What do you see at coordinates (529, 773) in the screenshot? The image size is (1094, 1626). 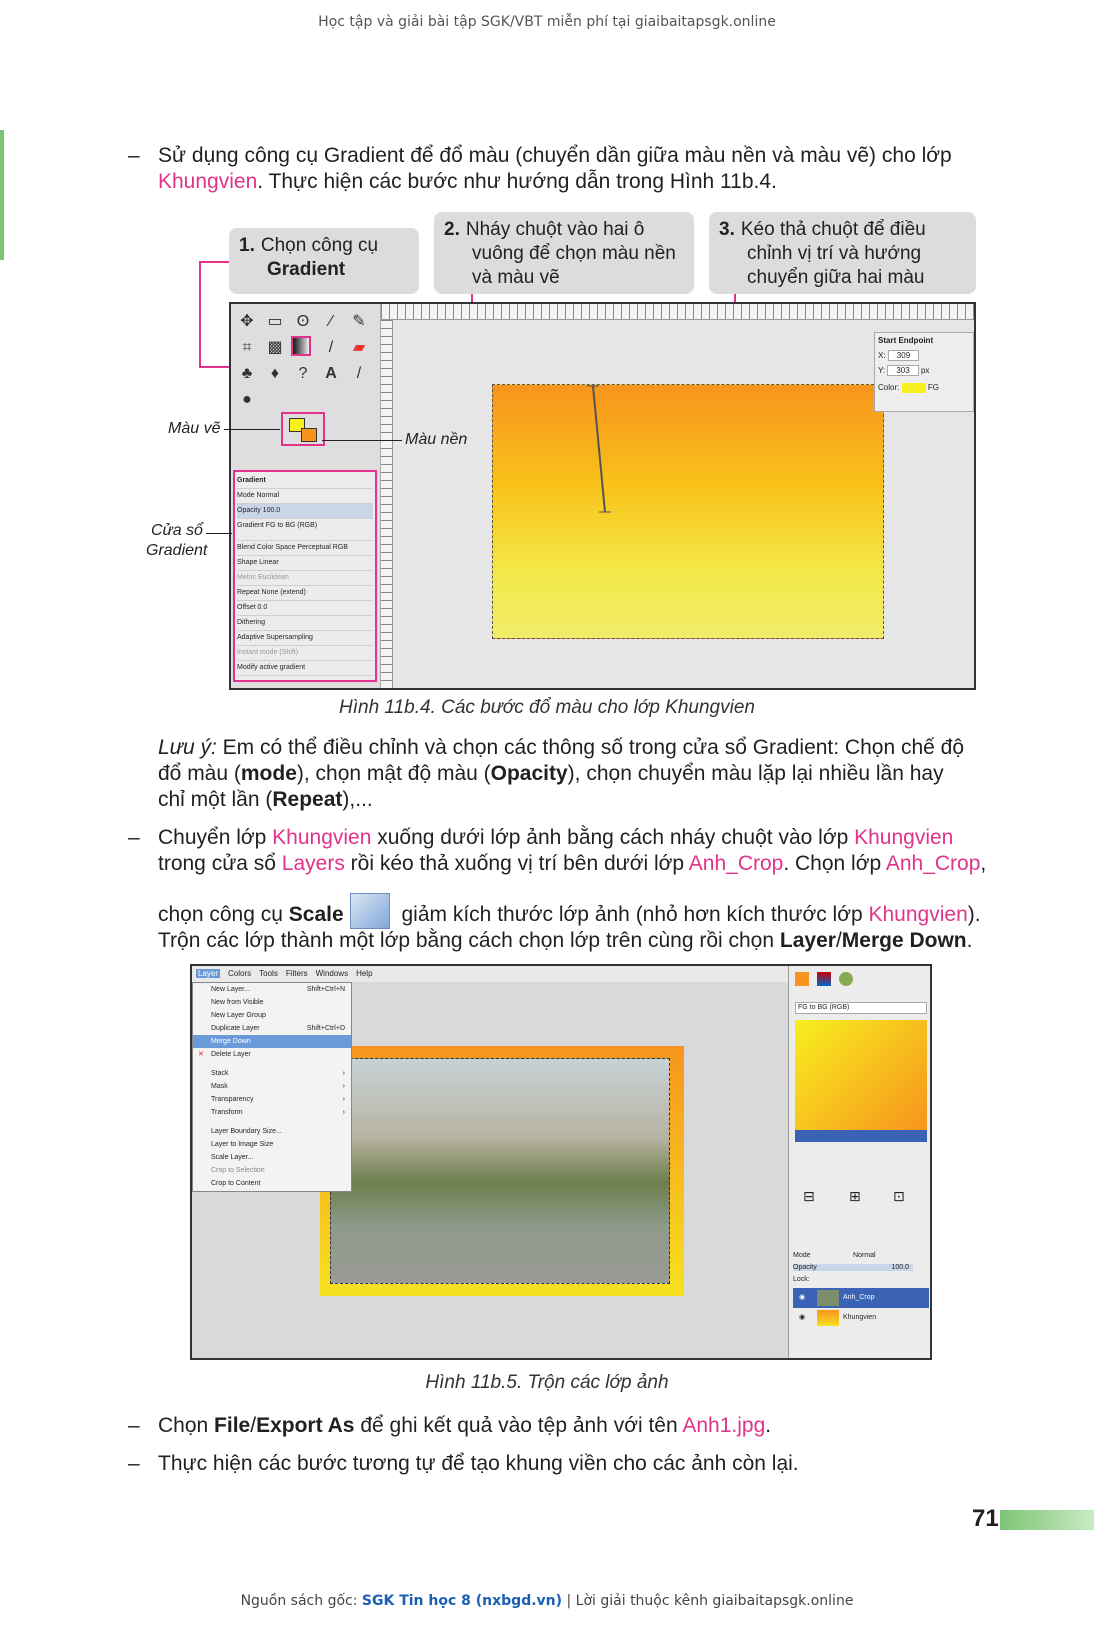 I see `note-opacity: Opacity` at bounding box center [529, 773].